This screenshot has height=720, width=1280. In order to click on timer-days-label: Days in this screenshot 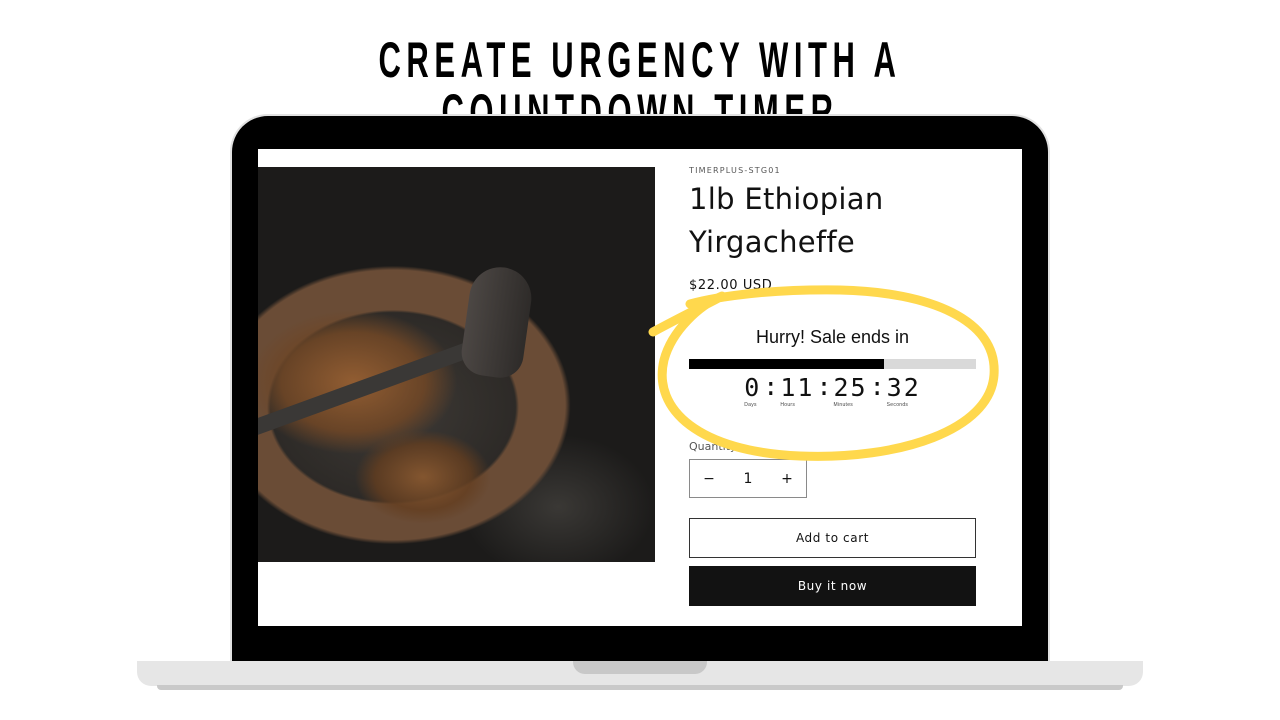, I will do `click(750, 405)`.